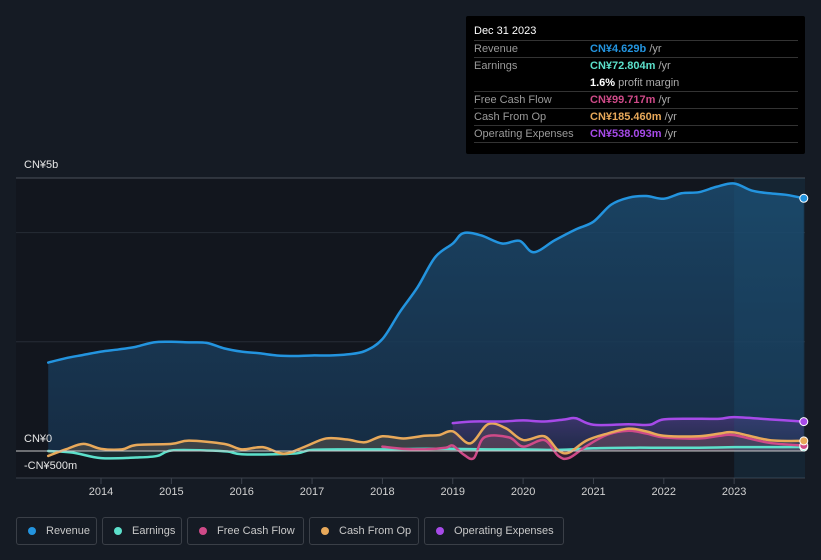 This screenshot has height=560, width=821. Describe the element at coordinates (513, 100) in the screenshot. I see `tooltip-label: Free Cash Flow` at that location.